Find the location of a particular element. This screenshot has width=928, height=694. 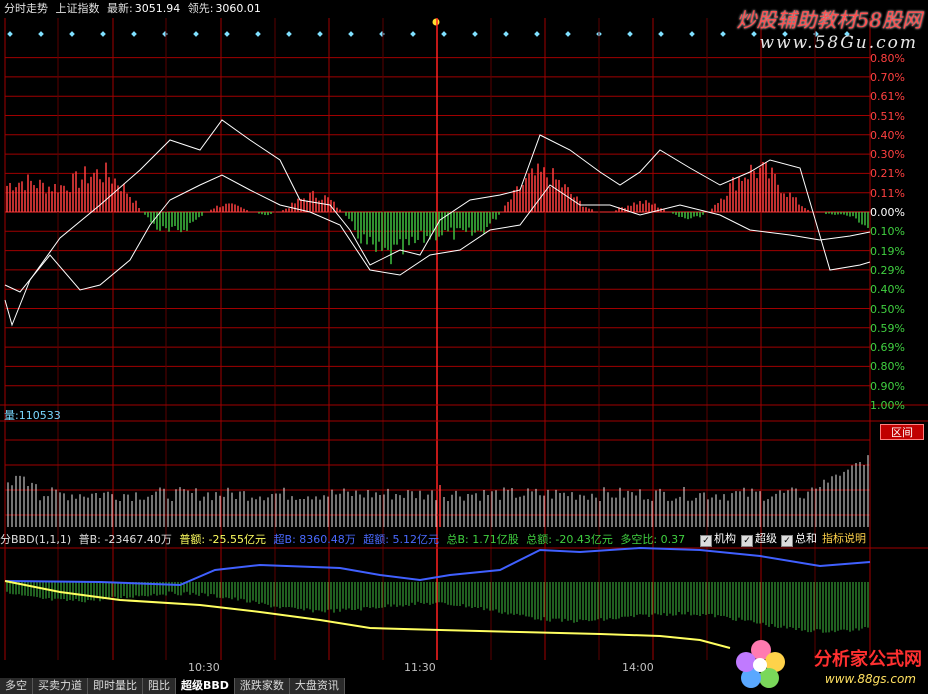

axis-label-up: 0.11% is located at coordinates (887, 193).